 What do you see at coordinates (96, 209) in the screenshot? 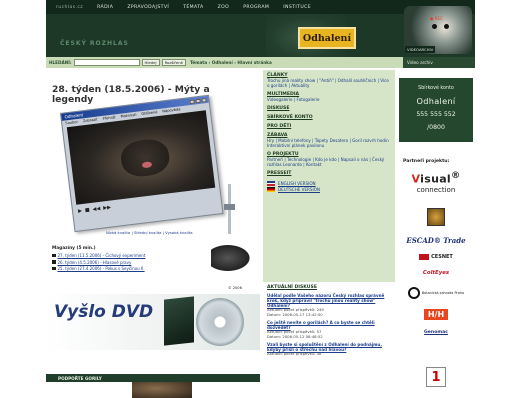
I see `rewind-icon: ◀◀` at bounding box center [96, 209].